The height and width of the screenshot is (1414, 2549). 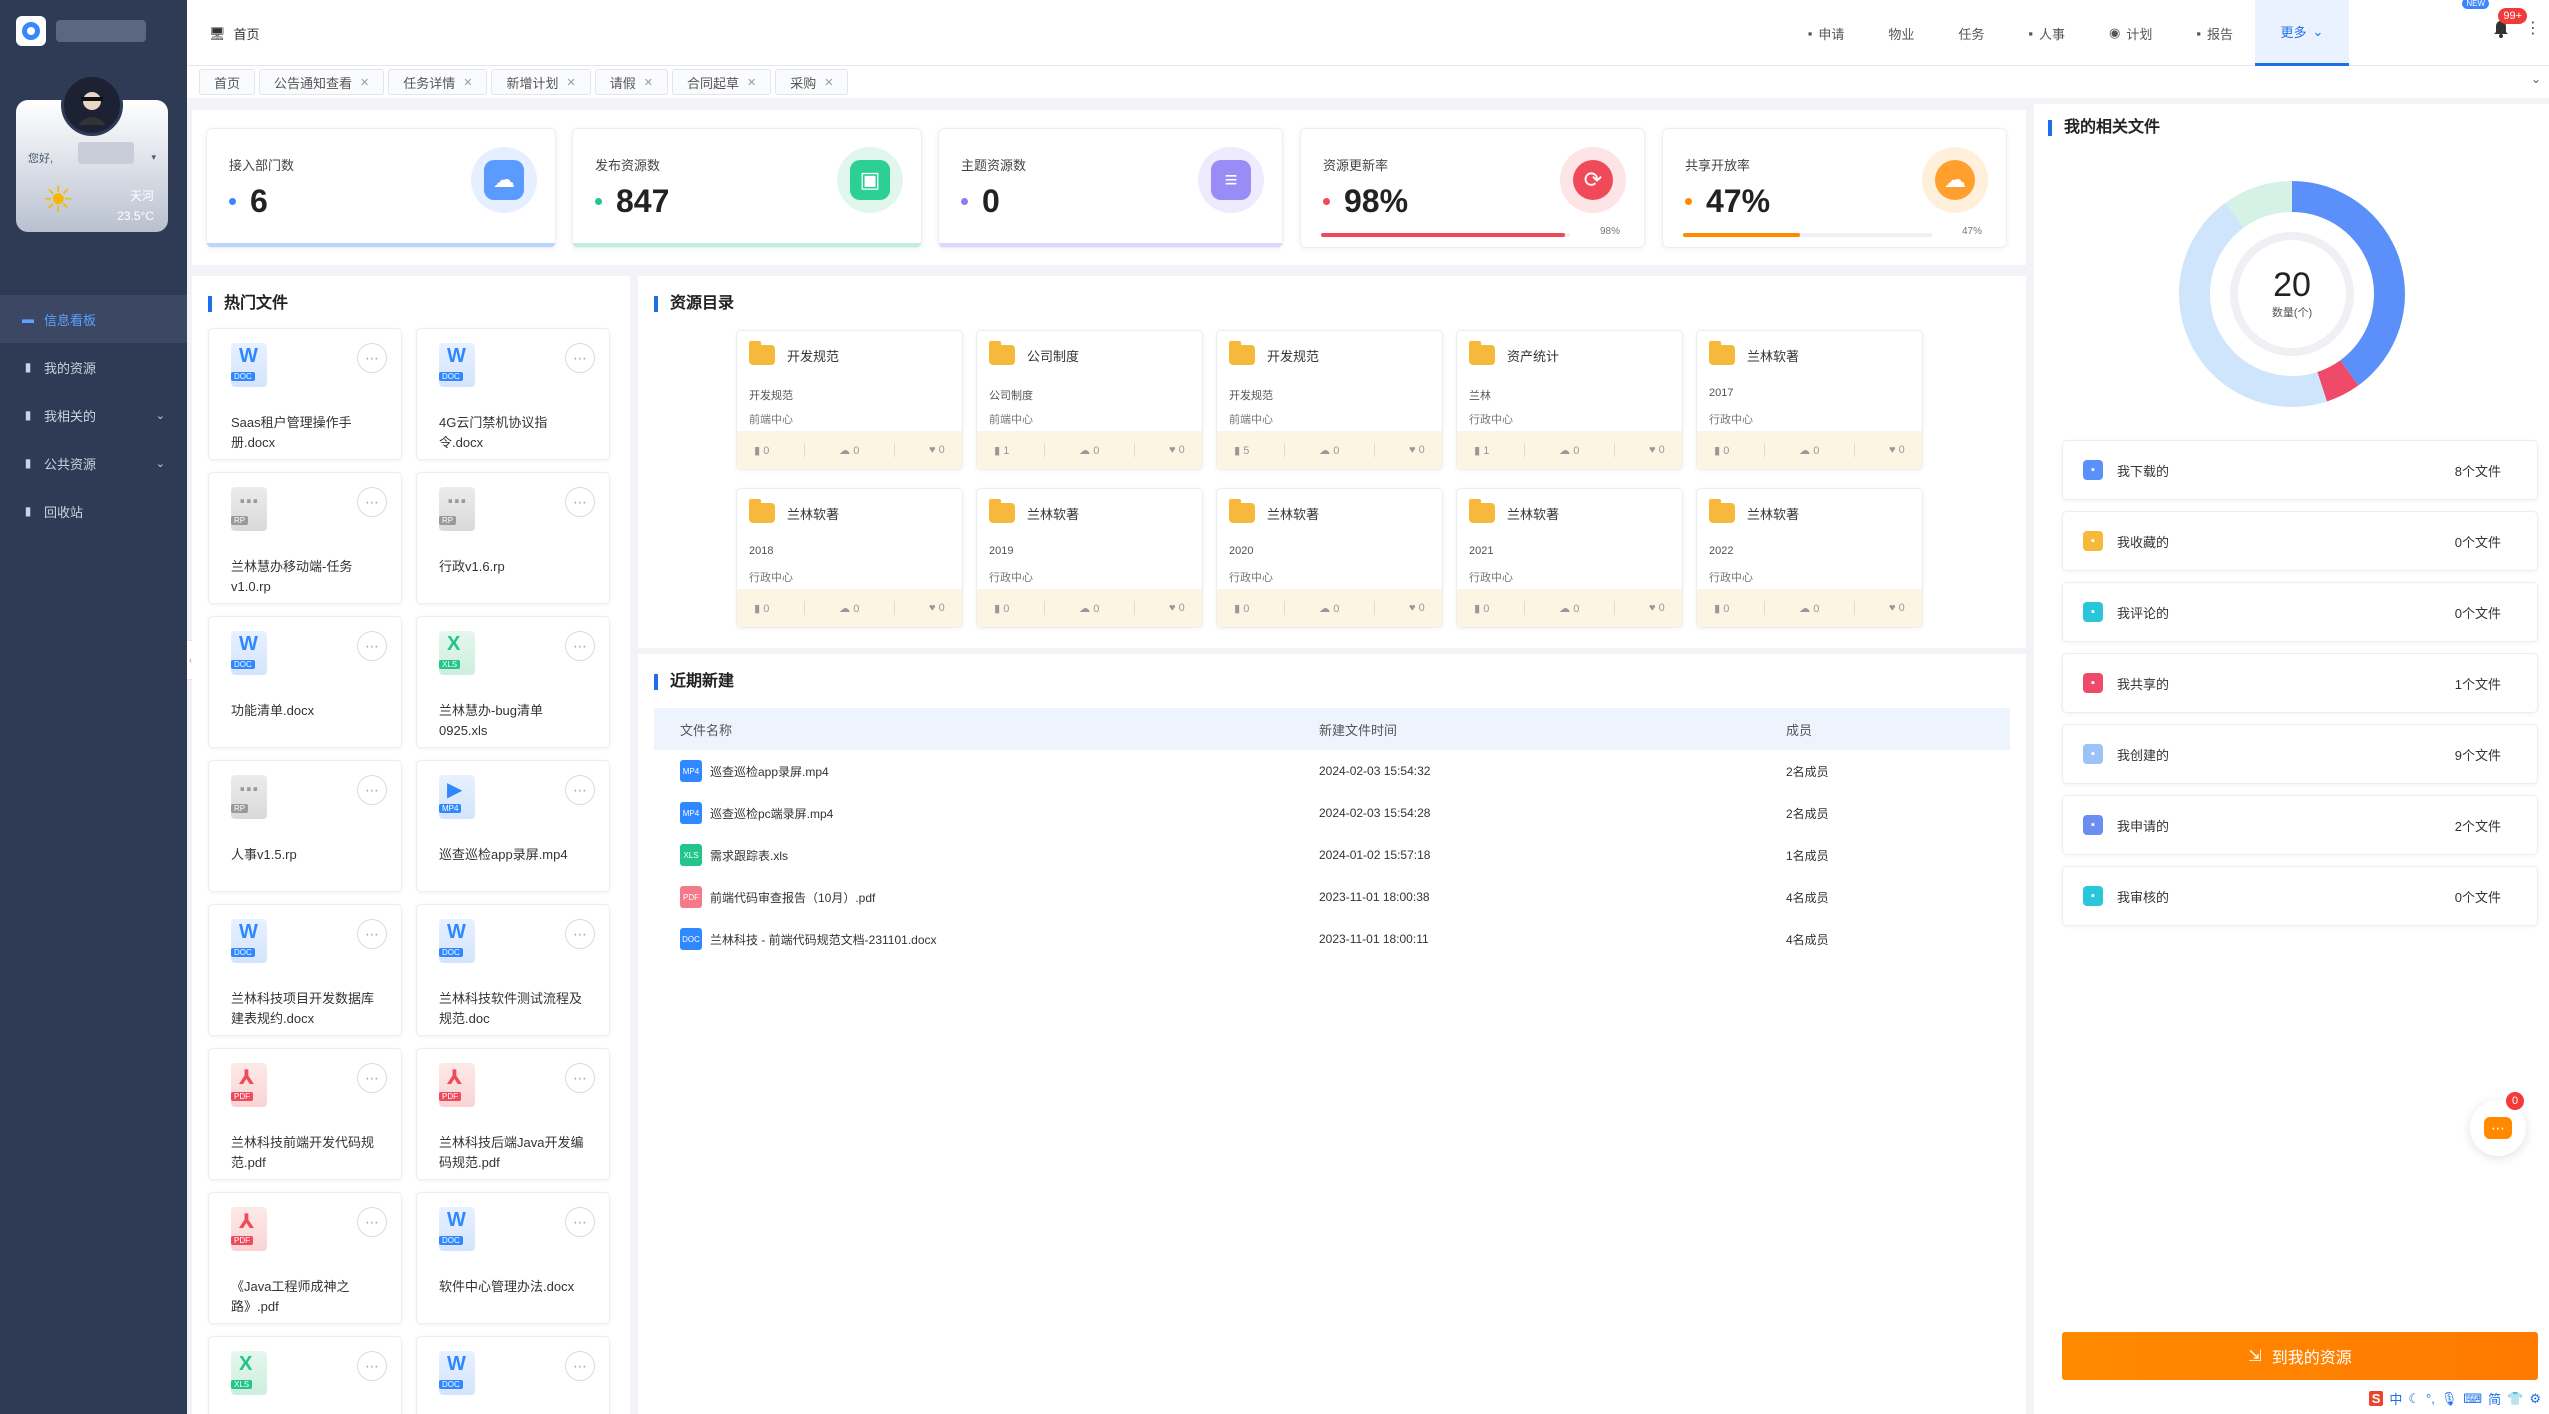 I want to click on hot-file-card: ⅄ PDF ⋯ 《Java工程师成神之路》.pdf, so click(x=305, y=1258).